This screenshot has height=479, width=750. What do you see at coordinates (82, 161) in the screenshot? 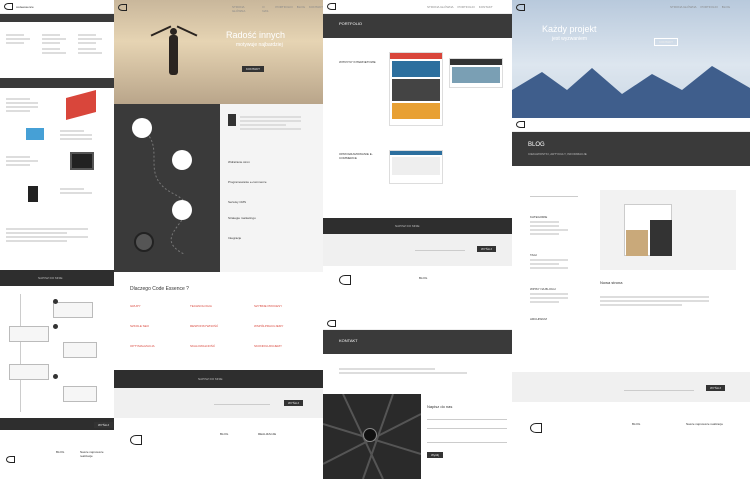
I see `monitor-image` at bounding box center [82, 161].